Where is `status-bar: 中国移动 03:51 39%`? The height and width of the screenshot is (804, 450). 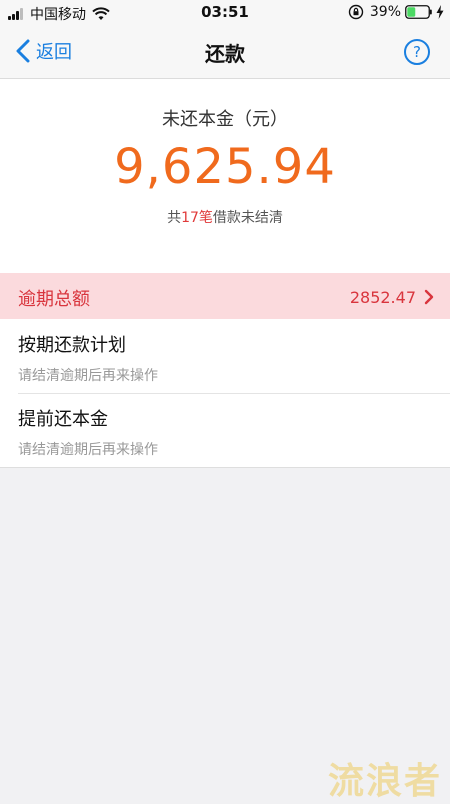
status-bar: 中国移动 03:51 39% is located at coordinates (225, 13).